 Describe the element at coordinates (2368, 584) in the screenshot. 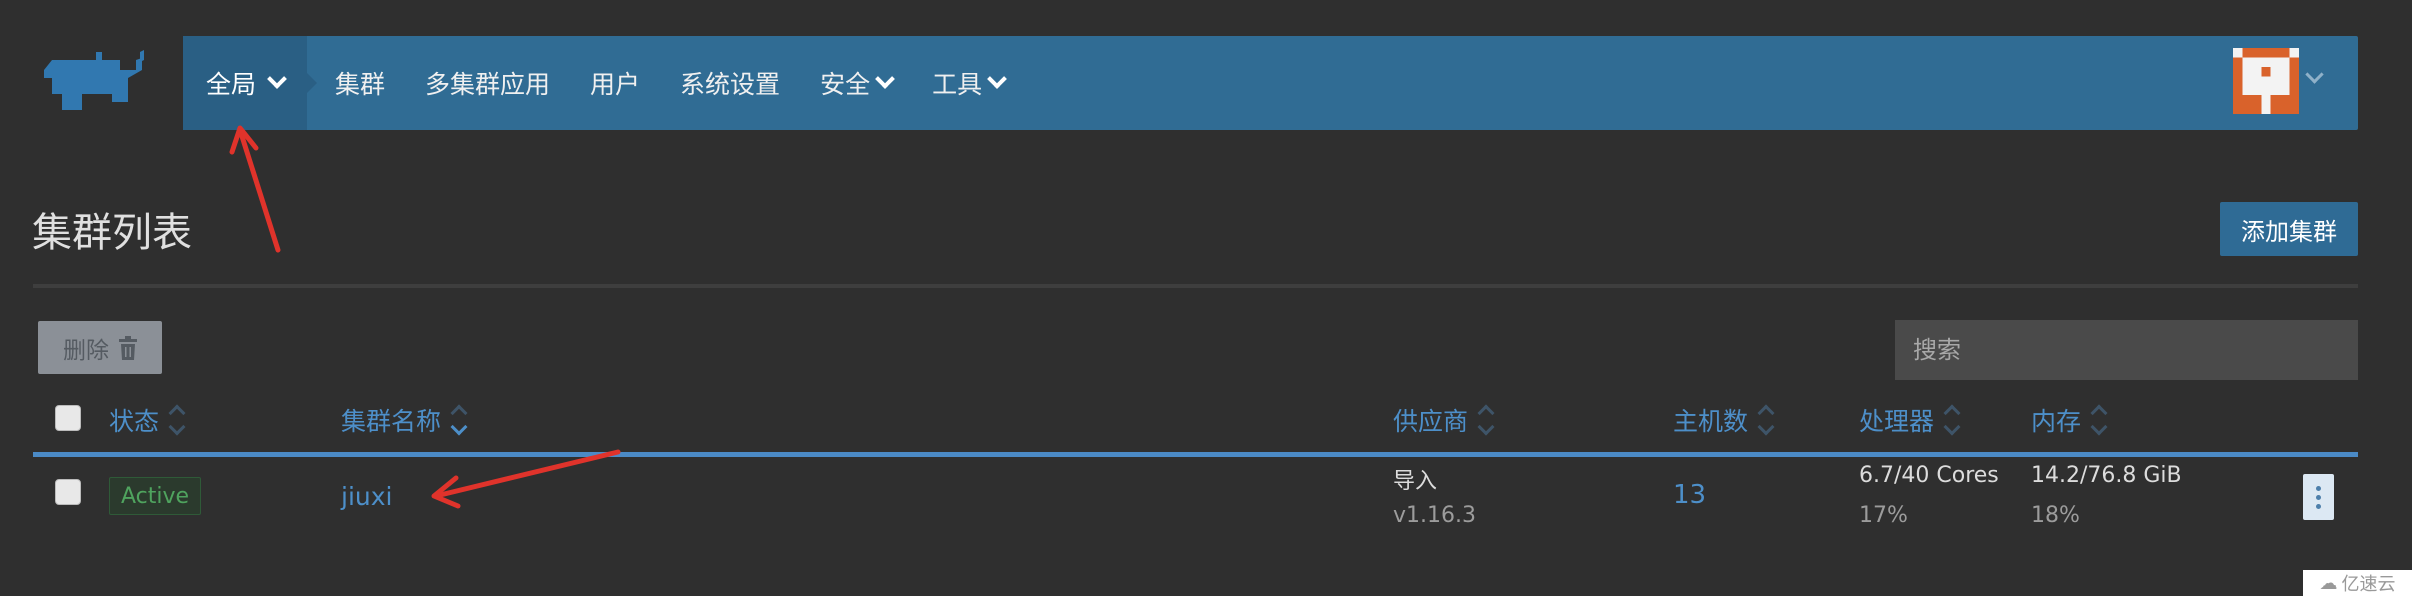

I see `watermark-text: 亿速云` at that location.